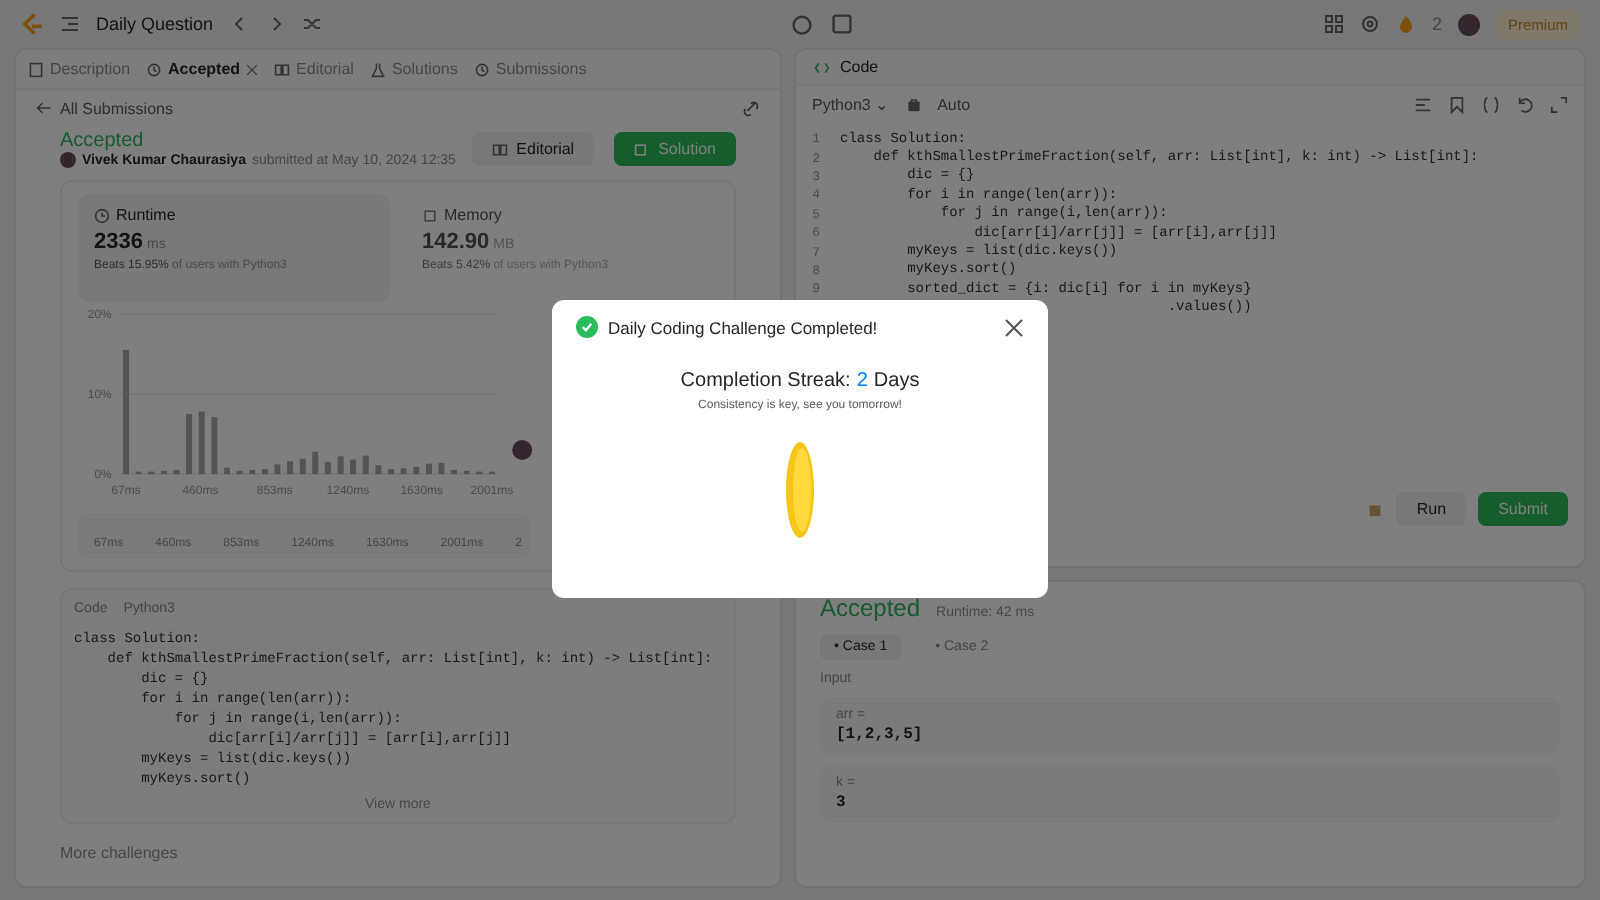  I want to click on streak-text: Completion Streak: 2 Days, so click(800, 381).